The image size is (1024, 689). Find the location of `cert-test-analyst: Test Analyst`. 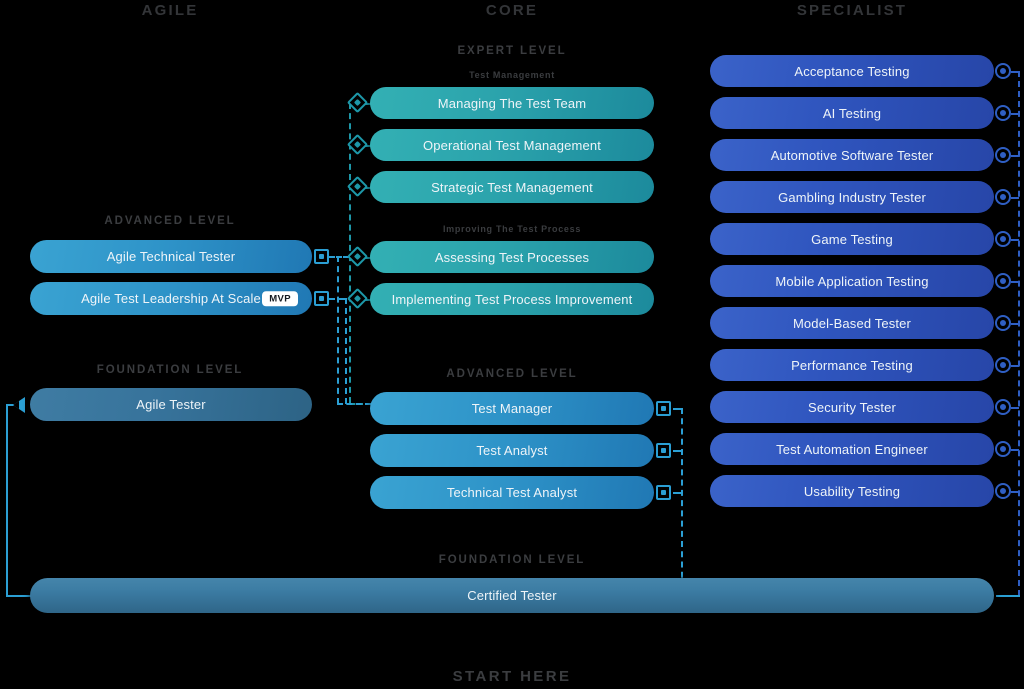

cert-test-analyst: Test Analyst is located at coordinates (512, 450).